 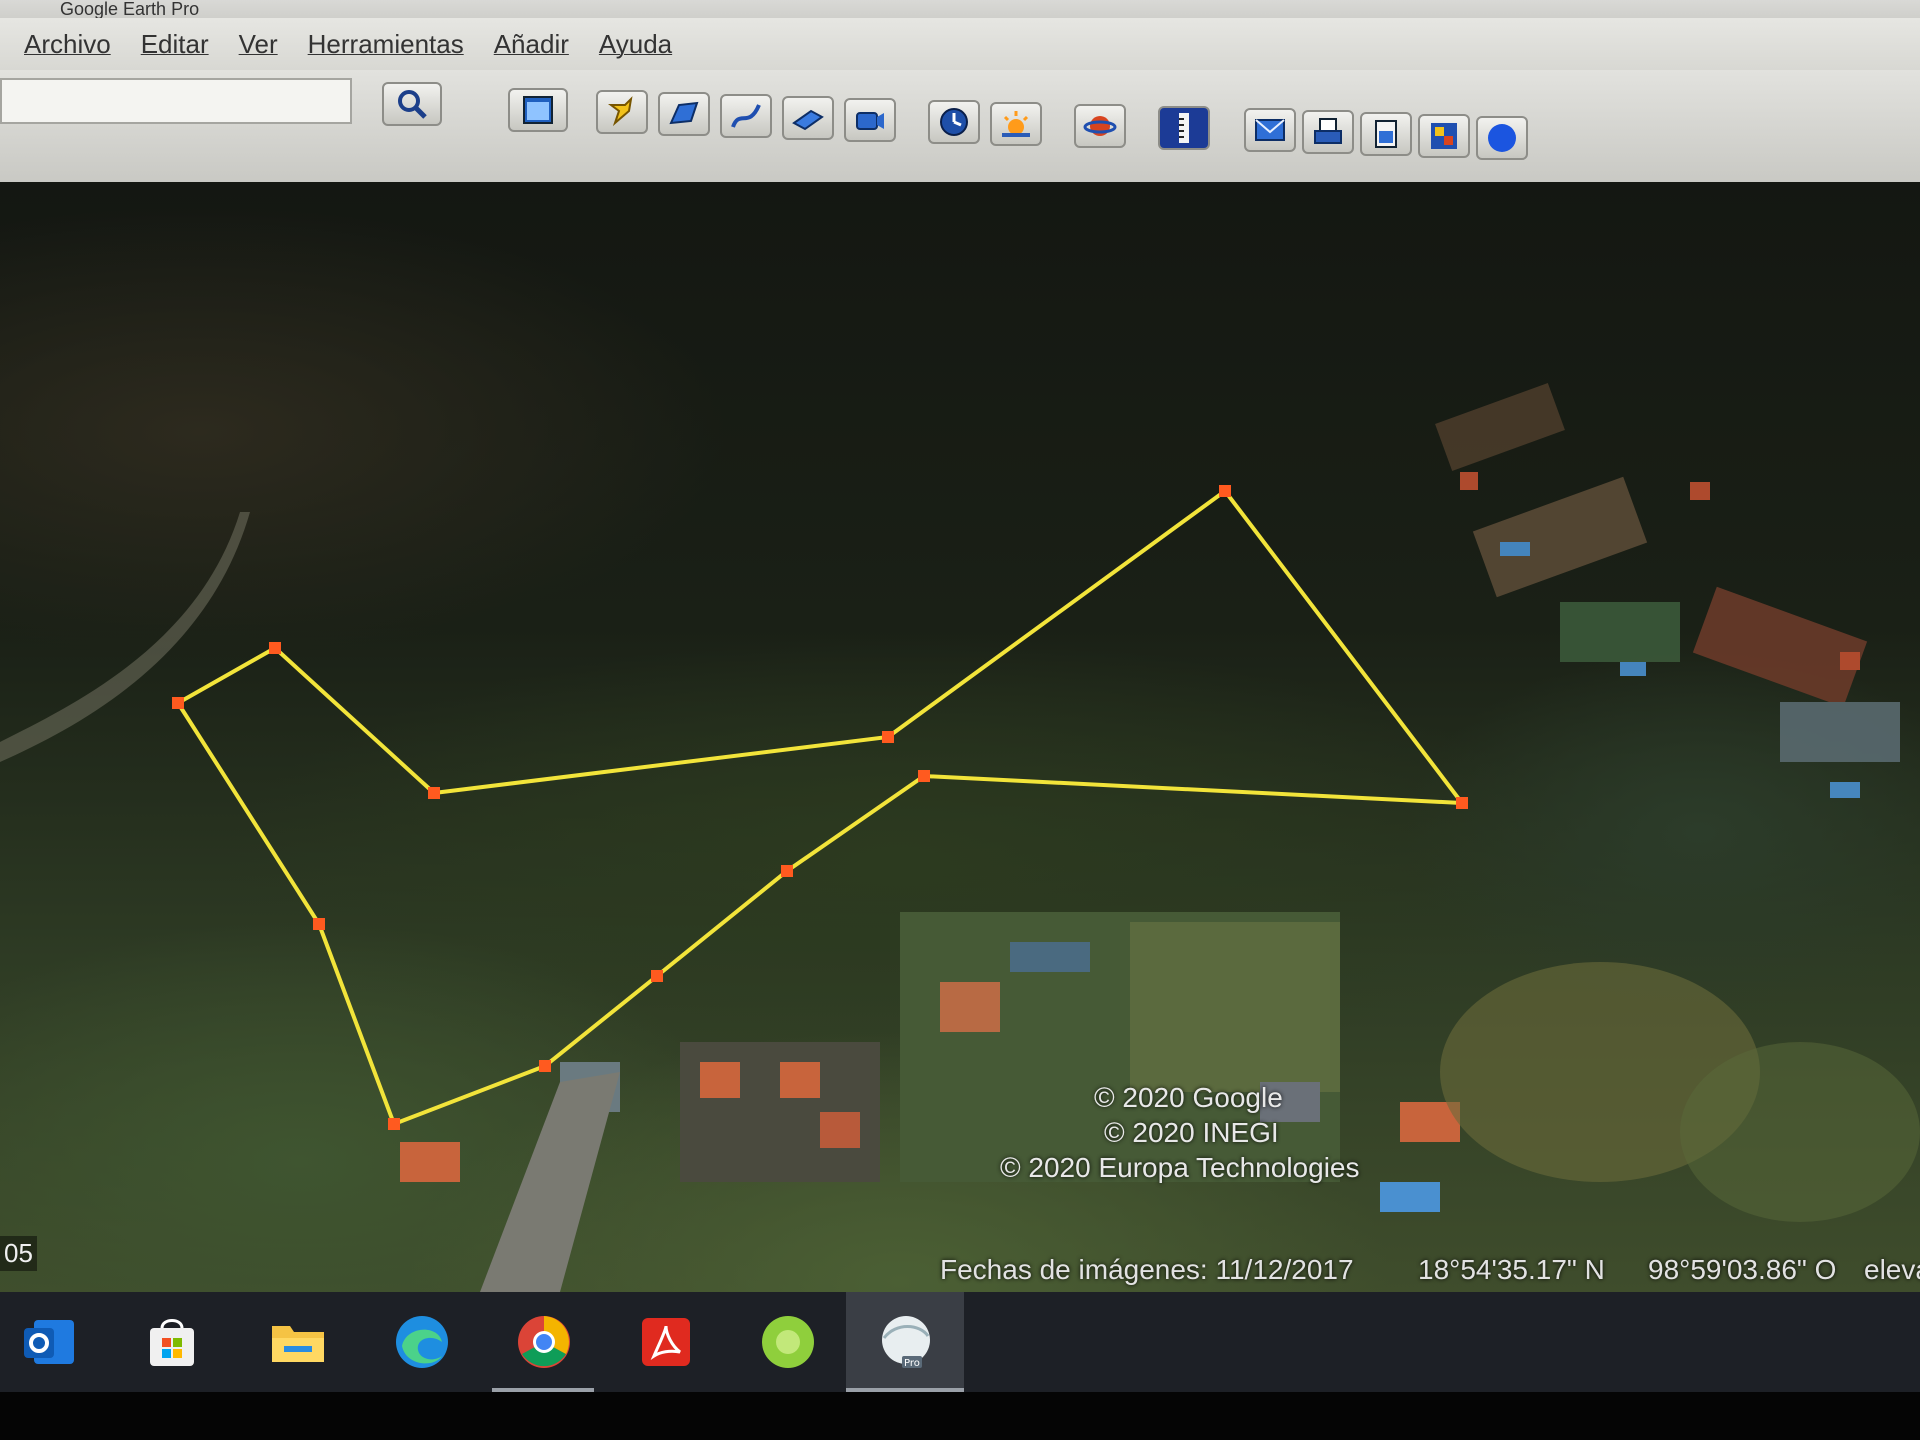 I want to click on add-placemark-button, so click(x=622, y=112).